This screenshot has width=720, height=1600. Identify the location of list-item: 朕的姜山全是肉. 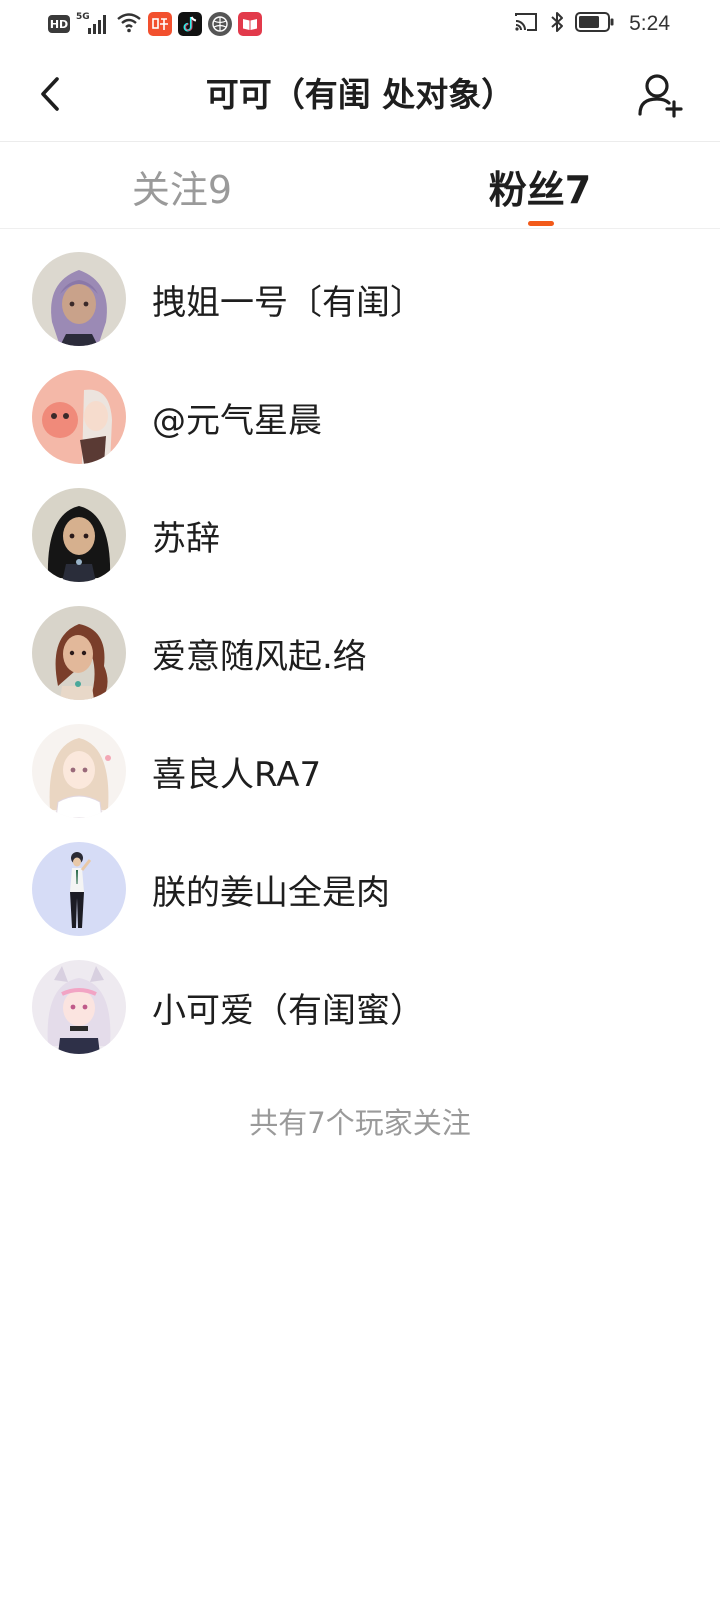
(360, 889).